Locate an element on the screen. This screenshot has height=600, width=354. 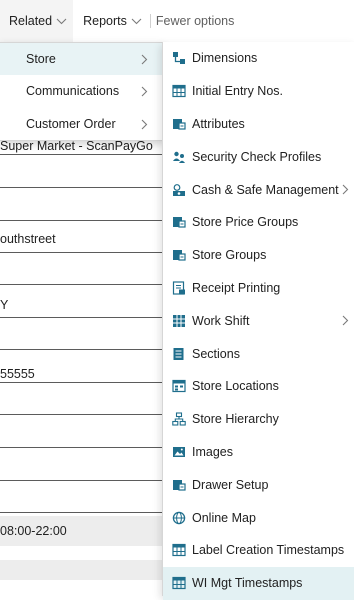
submenu-item-label: Store is located at coordinates (41, 59).